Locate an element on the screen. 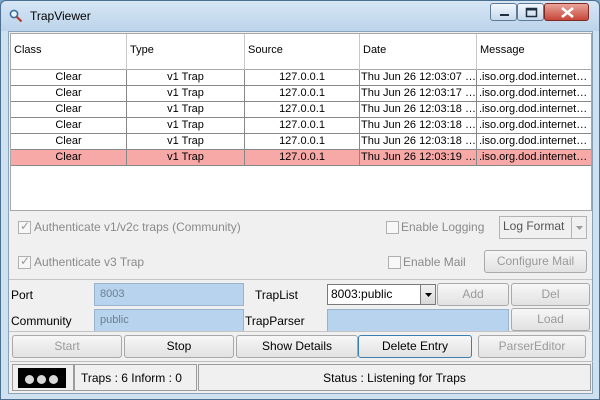 The height and width of the screenshot is (400, 600). log-format-select: Log Format is located at coordinates (543, 227).